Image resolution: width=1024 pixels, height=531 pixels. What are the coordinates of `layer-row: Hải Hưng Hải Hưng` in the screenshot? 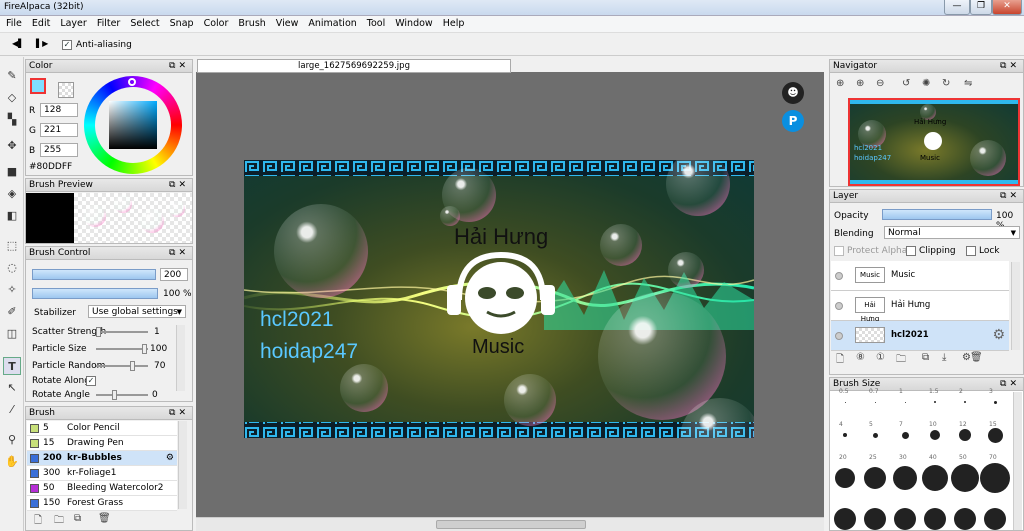 It's located at (920, 307).